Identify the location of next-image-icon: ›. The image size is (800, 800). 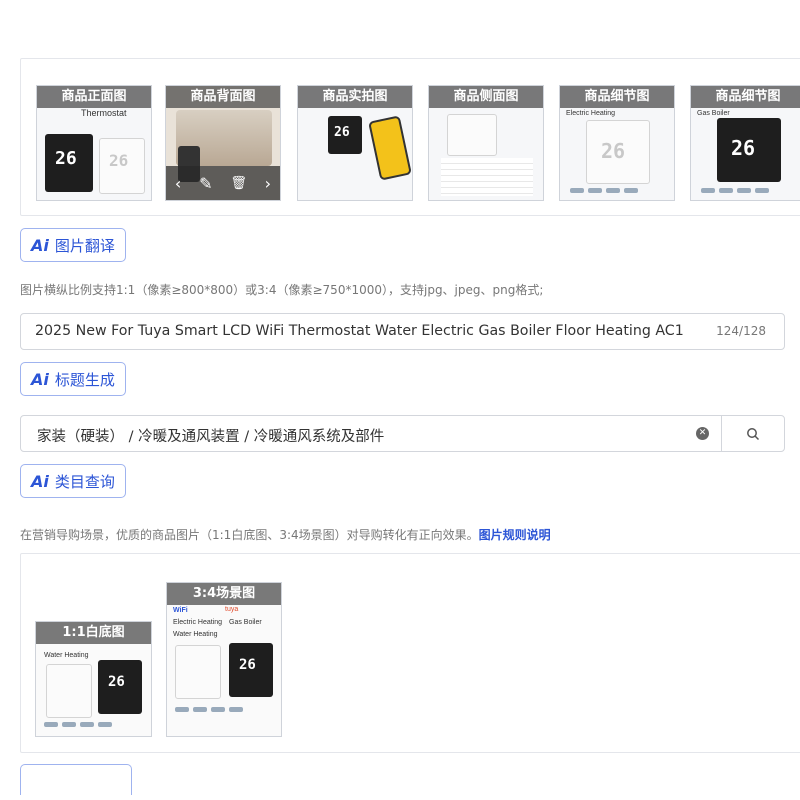
(268, 183).